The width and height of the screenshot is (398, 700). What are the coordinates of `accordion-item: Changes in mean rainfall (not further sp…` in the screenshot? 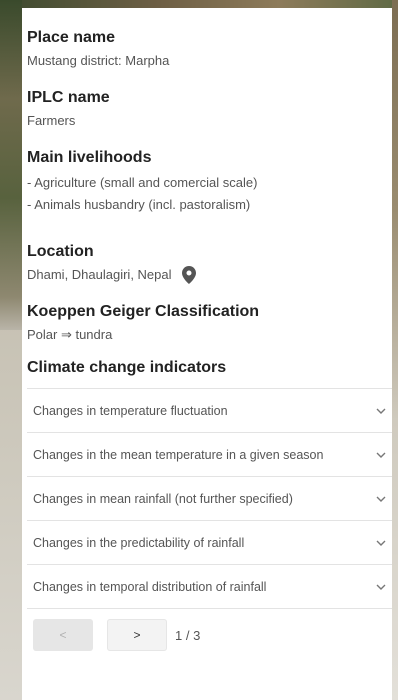 It's located at (209, 499).